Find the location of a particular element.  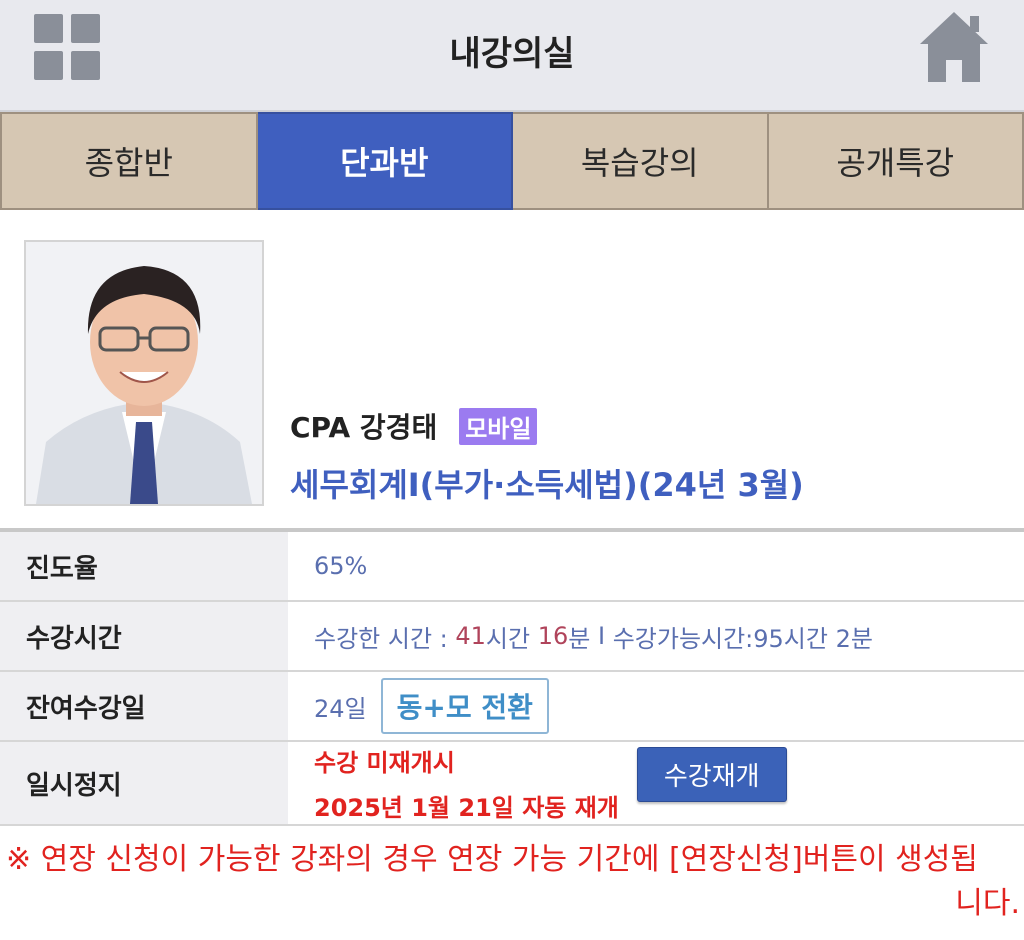

pause-row: 일시정지 수강 미재개시 2025년 1월 21일 자동 재개 수강재개 is located at coordinates (512, 784).